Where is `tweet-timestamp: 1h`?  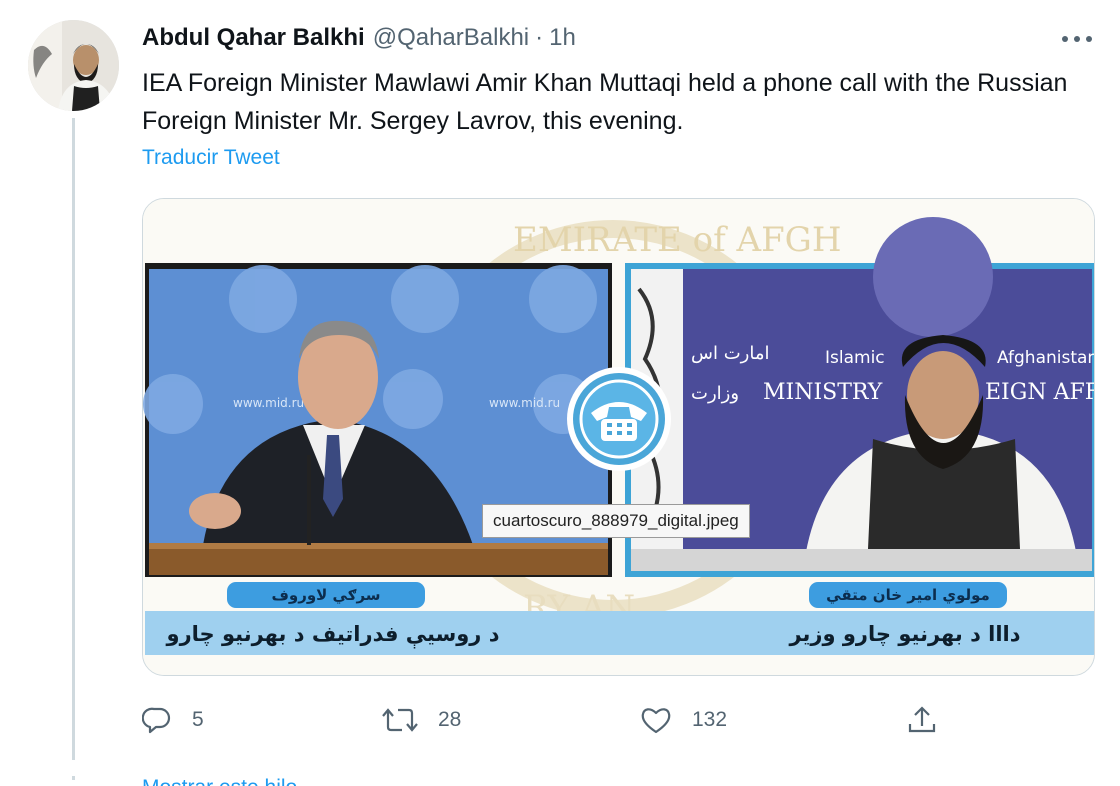 tweet-timestamp: 1h is located at coordinates (562, 38).